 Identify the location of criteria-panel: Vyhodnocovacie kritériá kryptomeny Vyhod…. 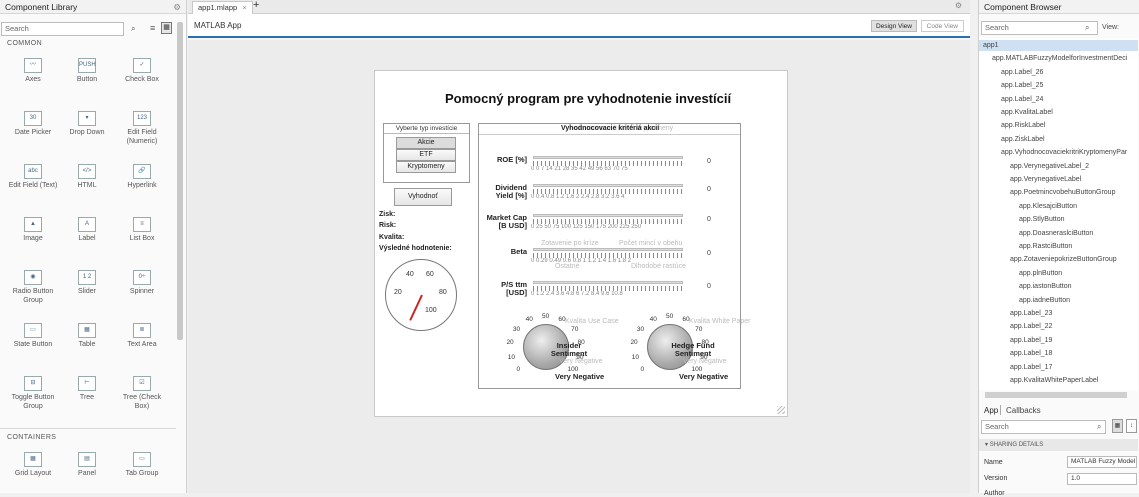
(609, 256).